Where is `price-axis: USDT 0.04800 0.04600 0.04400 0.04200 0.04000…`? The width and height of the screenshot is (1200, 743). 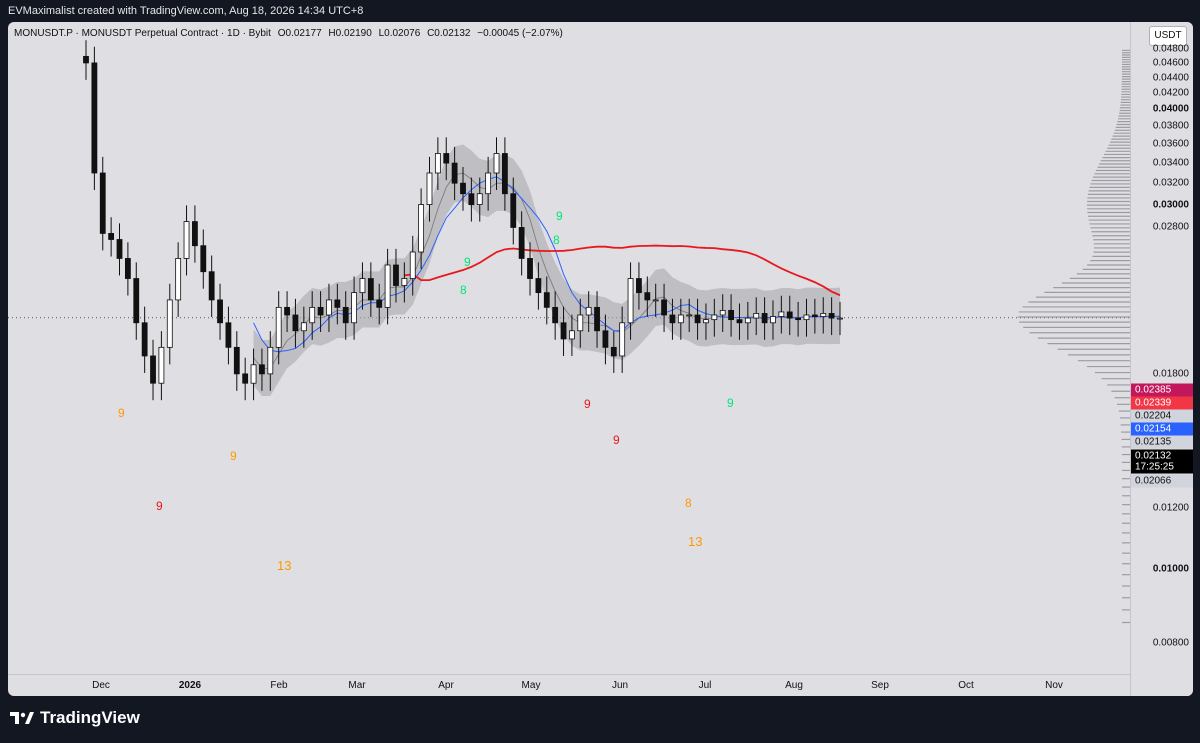
price-axis: USDT 0.04800 0.04600 0.04400 0.04200 0.04000… is located at coordinates (1161, 359).